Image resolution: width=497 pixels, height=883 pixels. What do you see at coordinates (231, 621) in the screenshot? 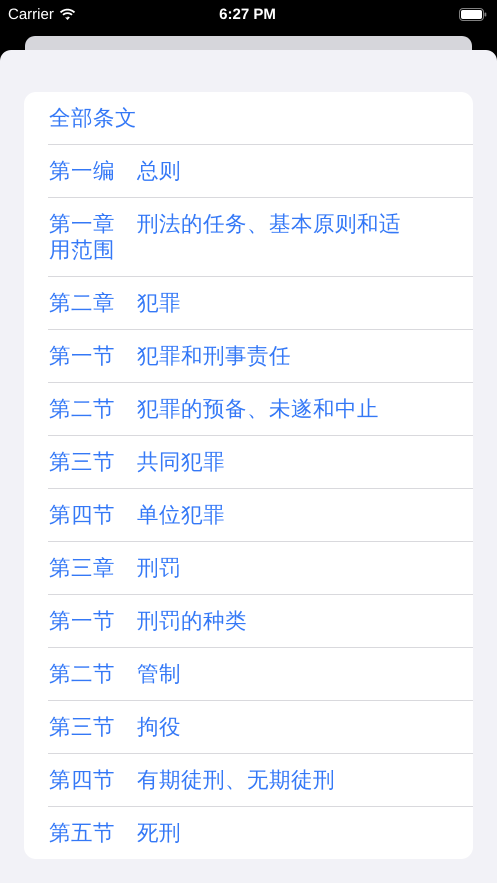
I see `list-item: 第一节 刑罚的种类` at bounding box center [231, 621].